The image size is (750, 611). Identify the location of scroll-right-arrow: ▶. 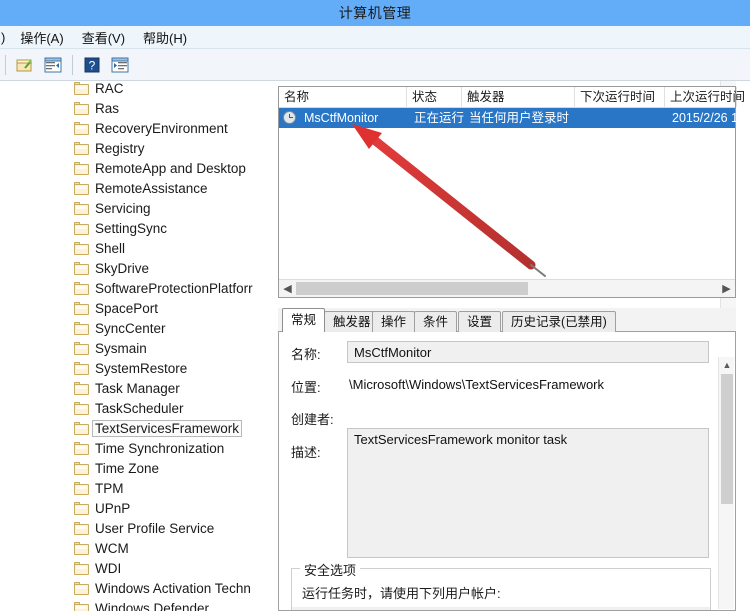
(726, 288).